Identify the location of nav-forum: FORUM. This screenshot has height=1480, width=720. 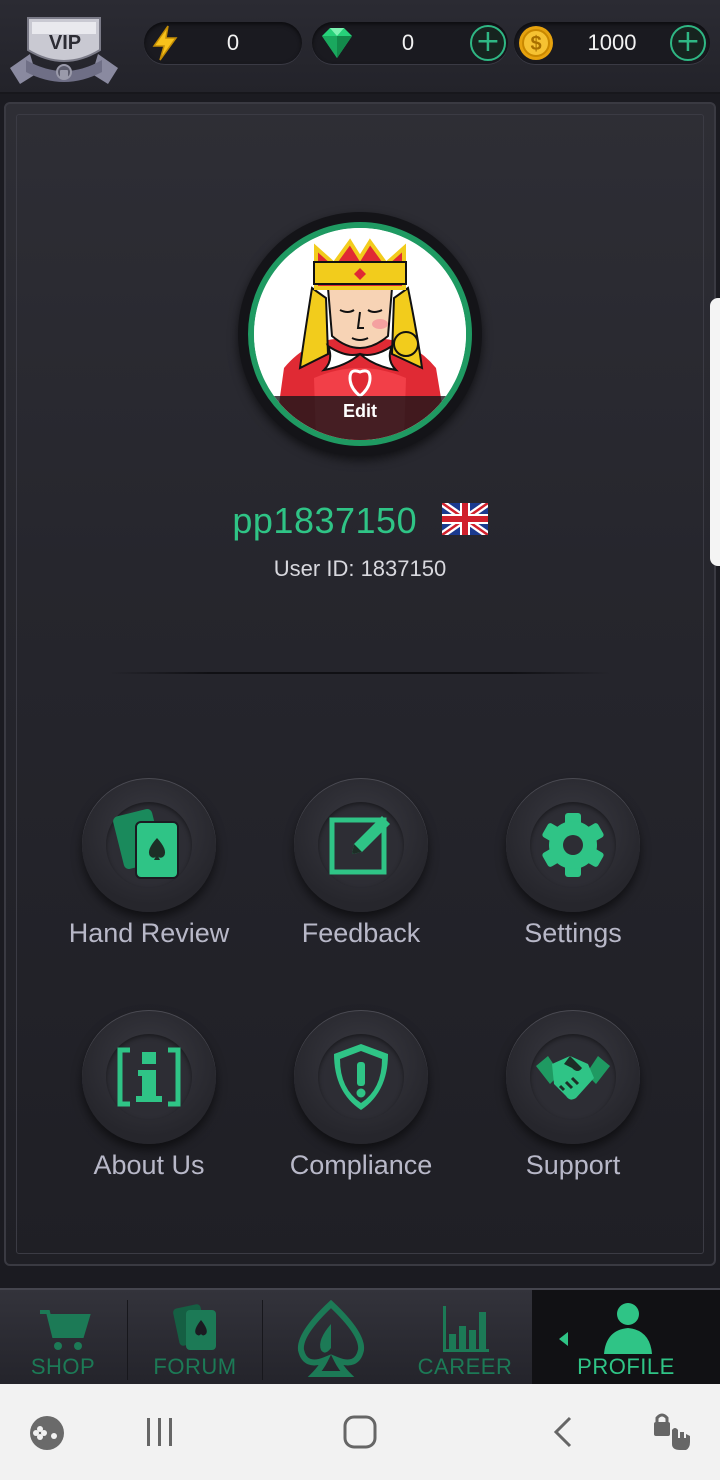
(195, 1338).